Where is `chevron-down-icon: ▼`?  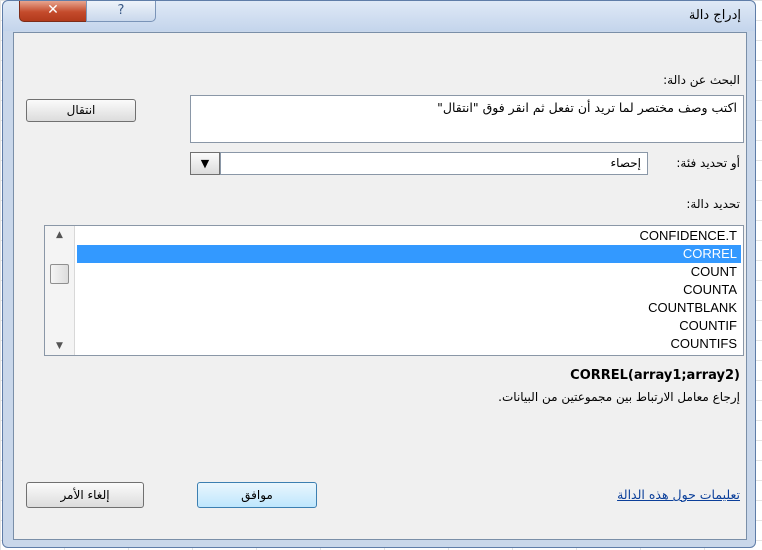
chevron-down-icon: ▼ is located at coordinates (205, 163).